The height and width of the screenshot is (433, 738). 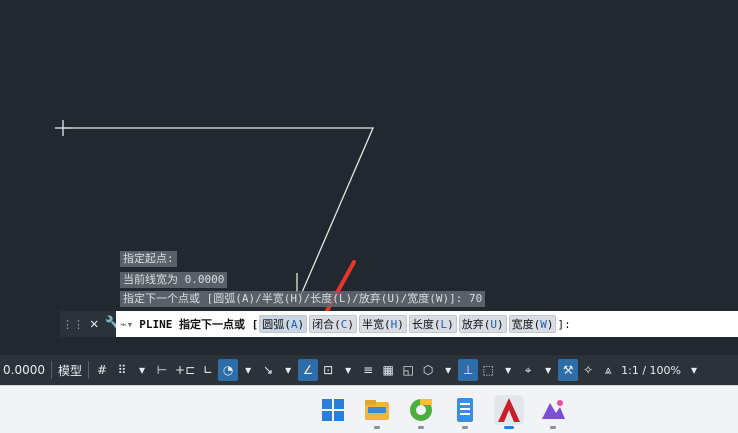 What do you see at coordinates (608, 370) in the screenshot?
I see `annotation-scale-icon: ⩓` at bounding box center [608, 370].